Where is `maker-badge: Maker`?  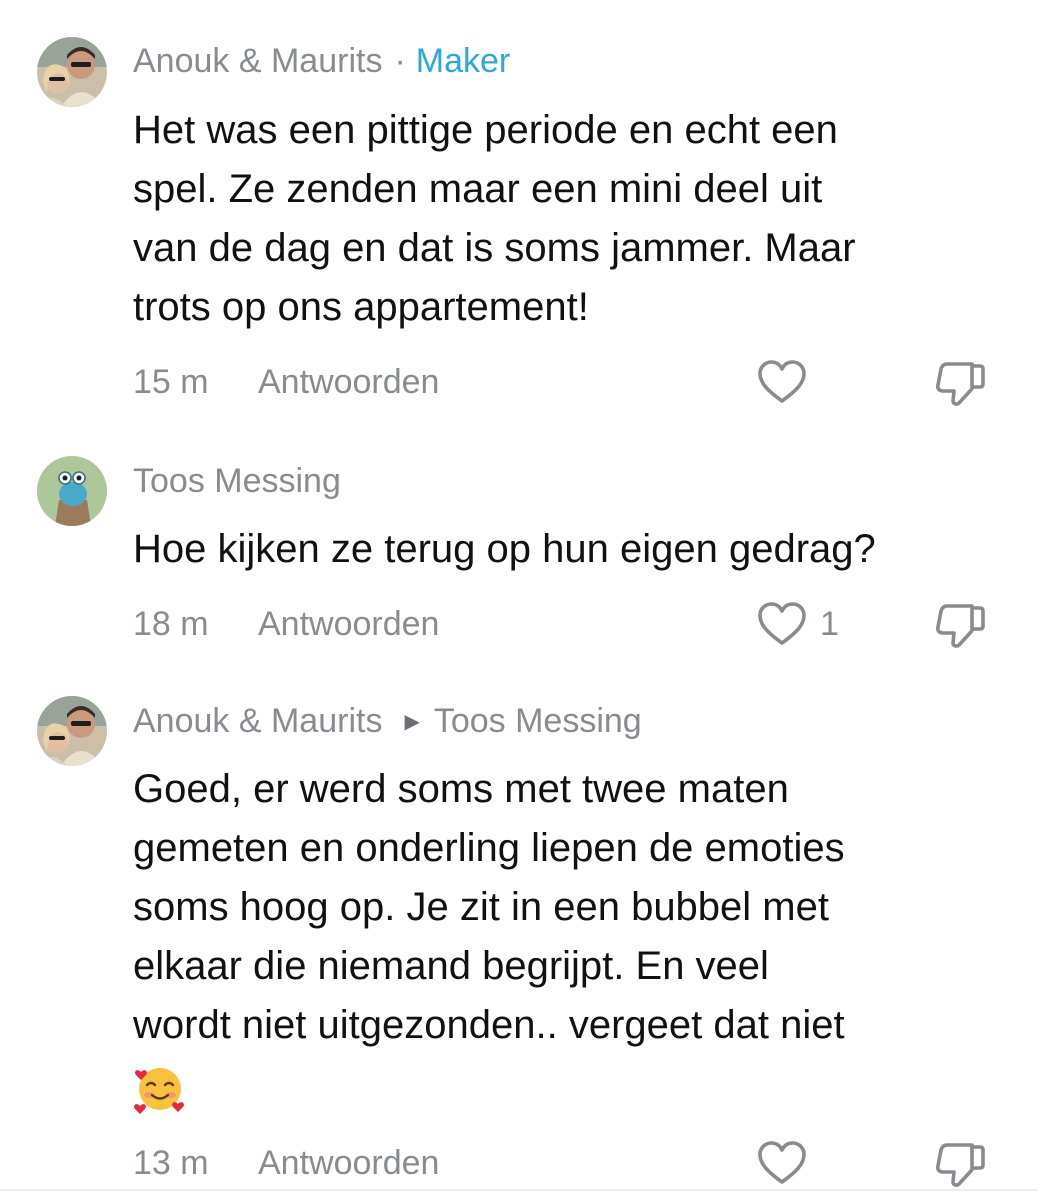 maker-badge: Maker is located at coordinates (463, 61).